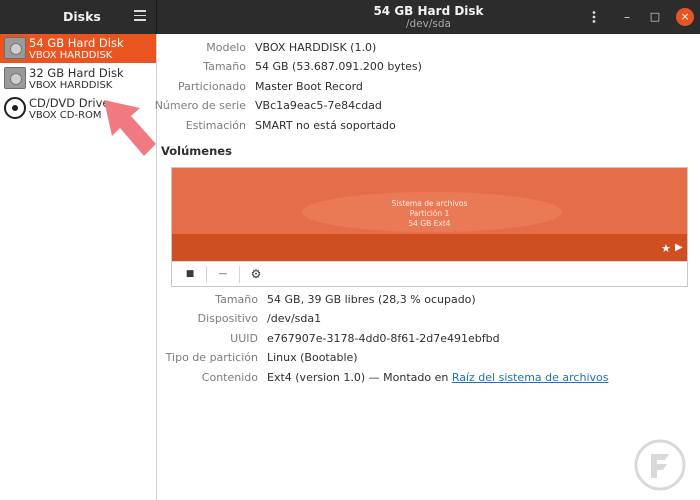 This screenshot has width=700, height=500. Describe the element at coordinates (371, 299) in the screenshot. I see `detail-value: 54 GB, 39 GB libres (28,3 % ocupado)` at that location.